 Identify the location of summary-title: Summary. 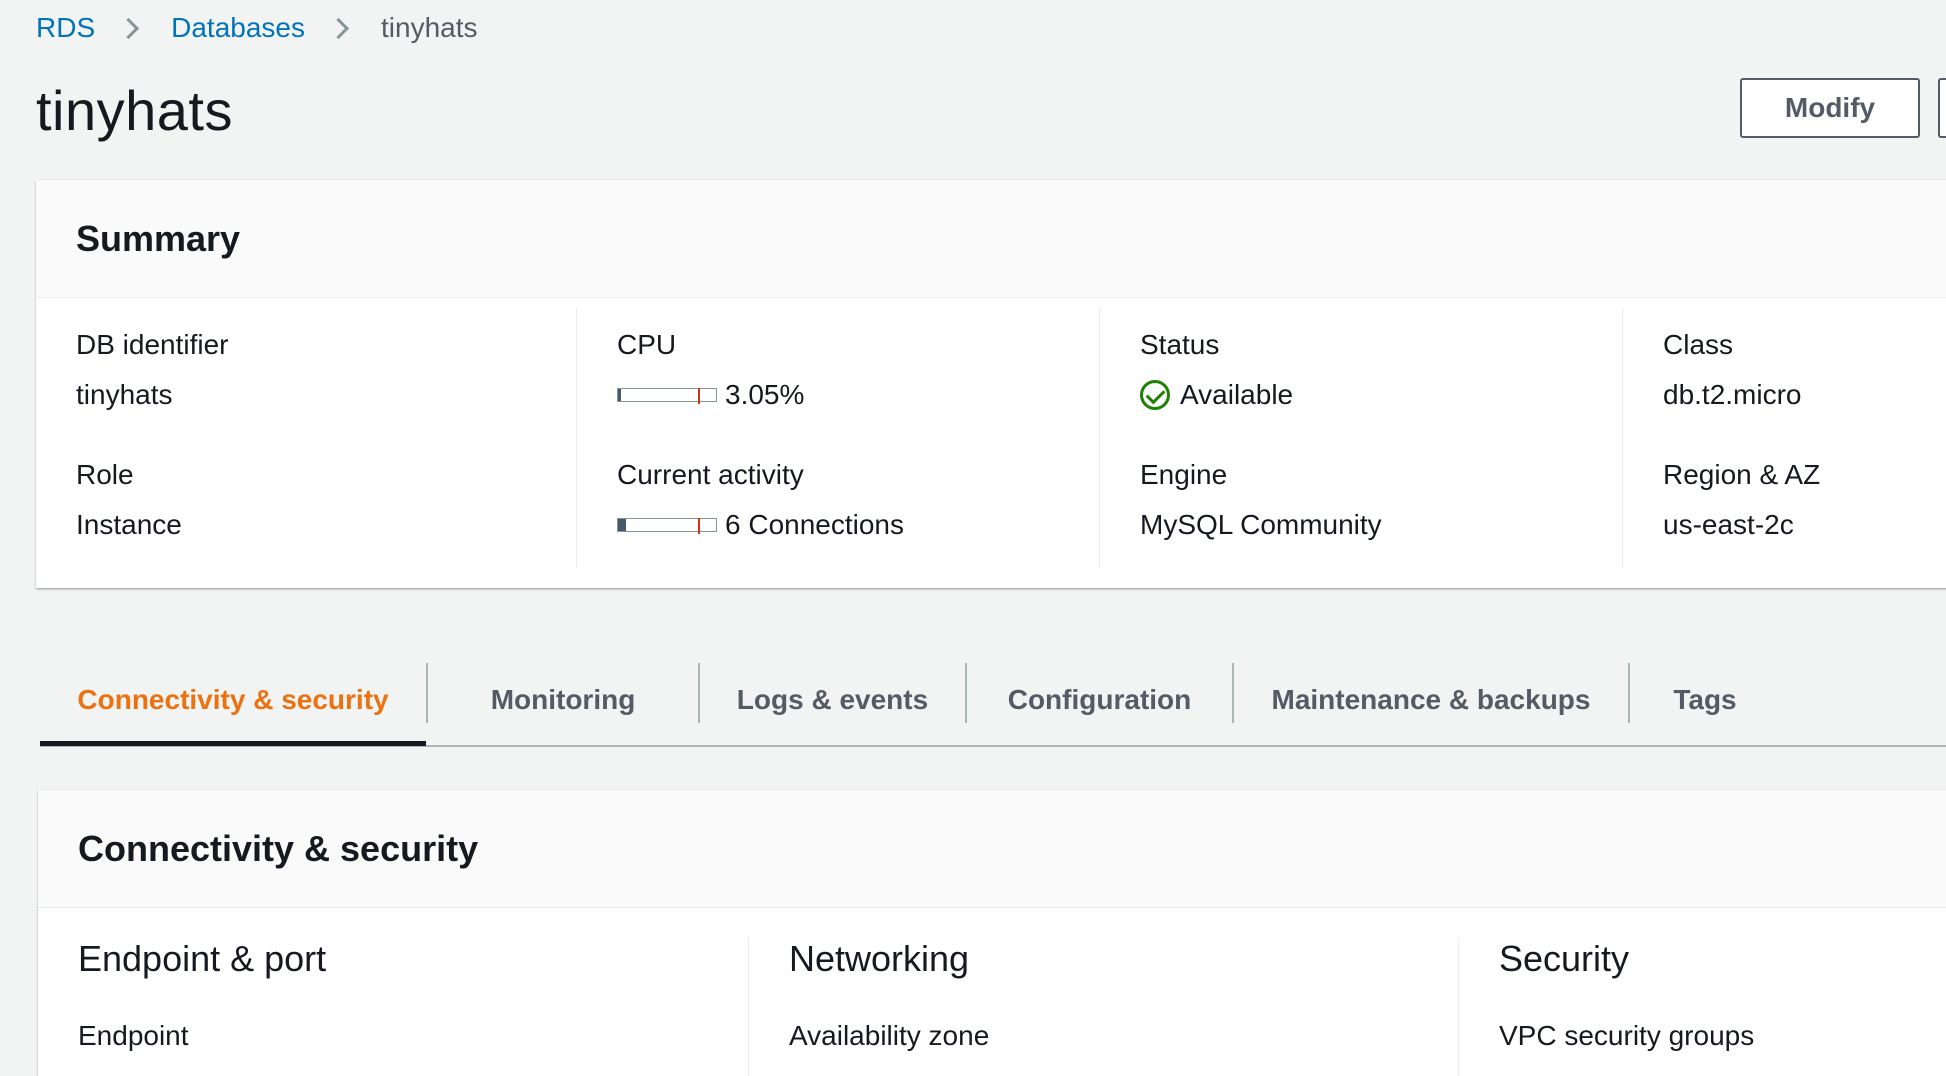
(158, 238).